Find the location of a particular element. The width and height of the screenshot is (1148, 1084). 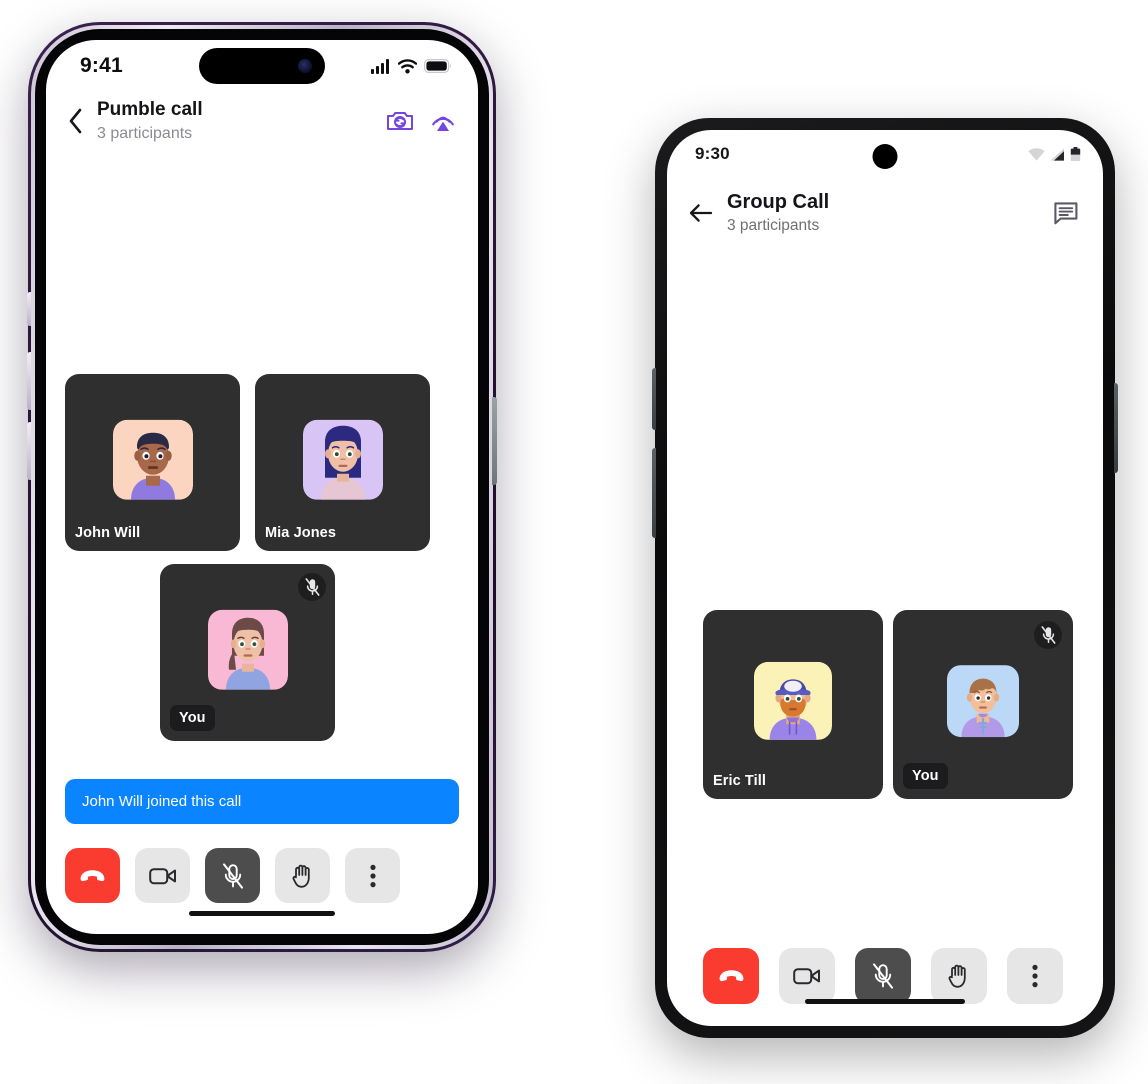

participant-tile-mia-jones: Mia Jones is located at coordinates (342, 463).